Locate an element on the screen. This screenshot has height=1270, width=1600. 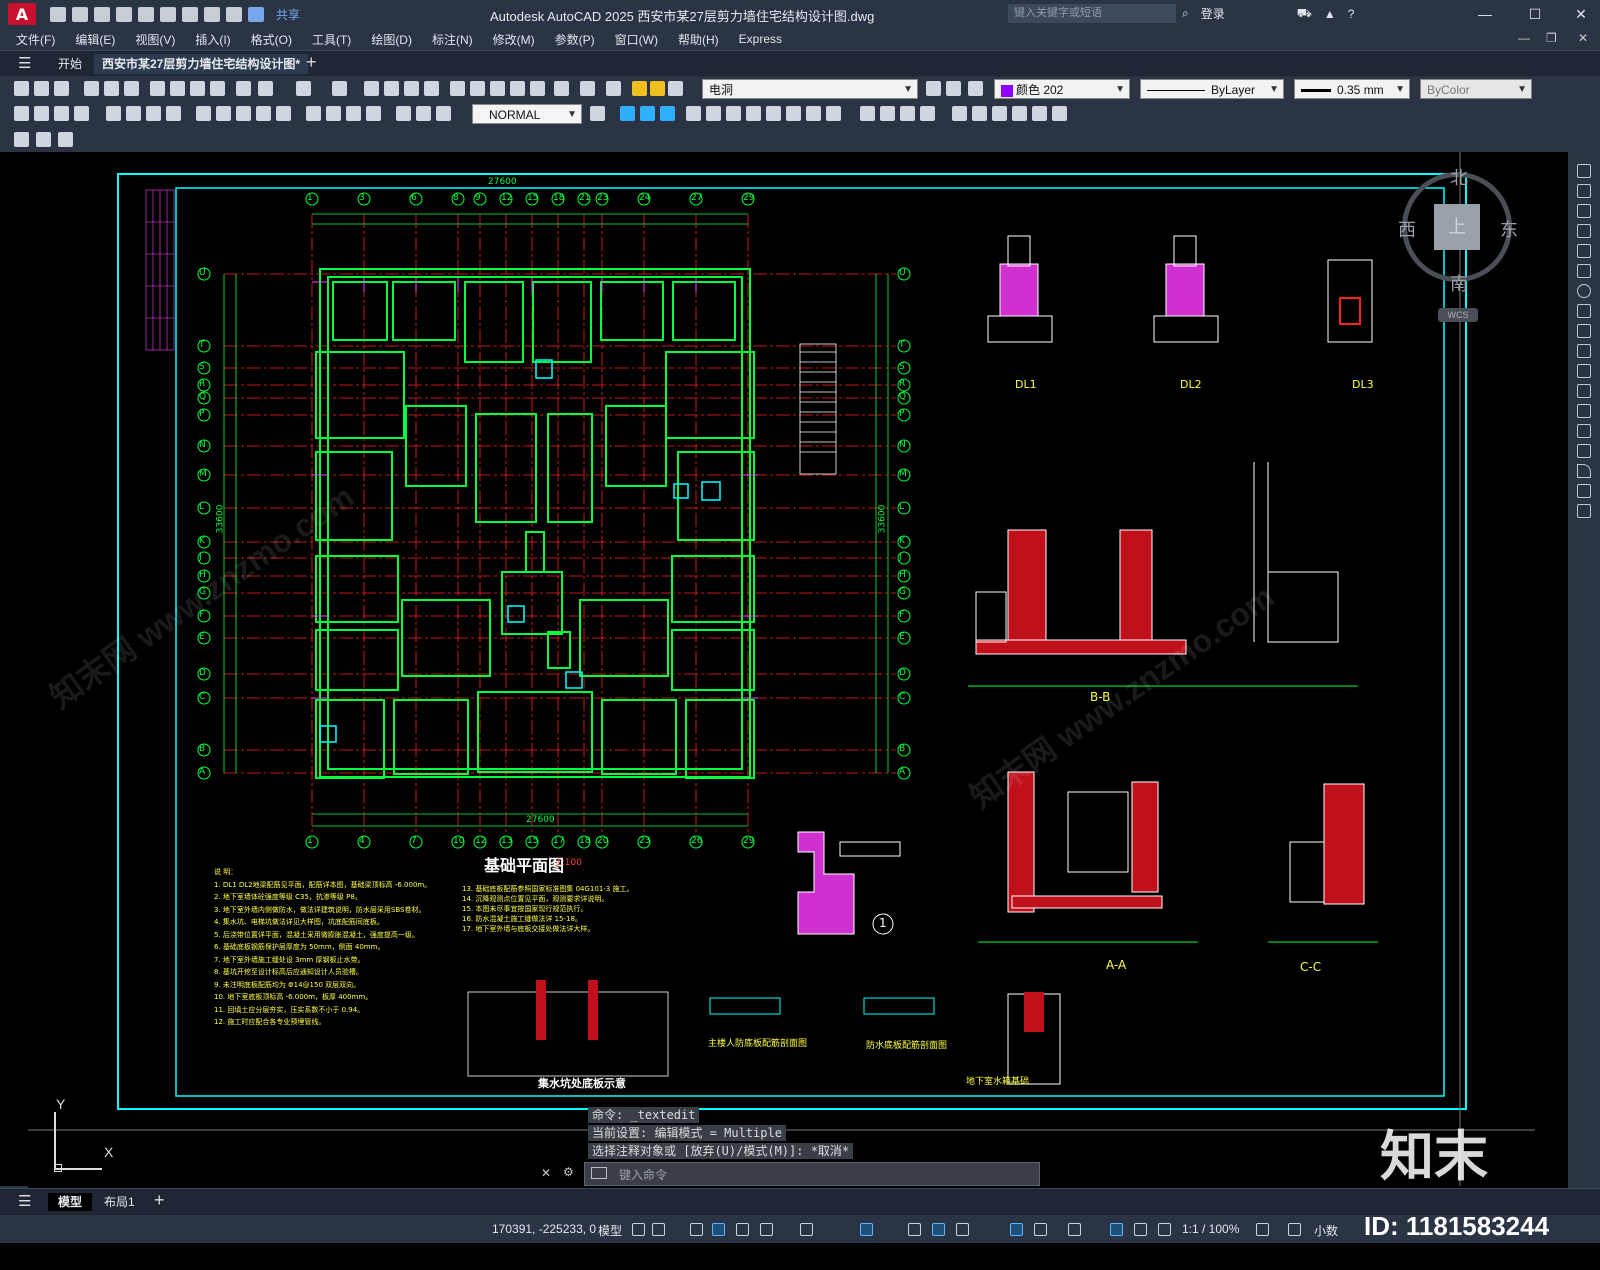
menu-window: 窗口(W) is located at coordinates (636, 39).